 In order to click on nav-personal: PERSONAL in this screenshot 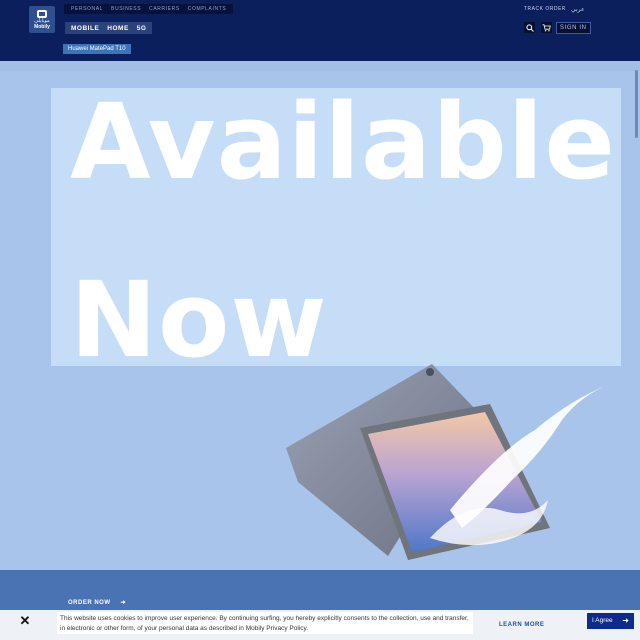, I will do `click(87, 9)`.